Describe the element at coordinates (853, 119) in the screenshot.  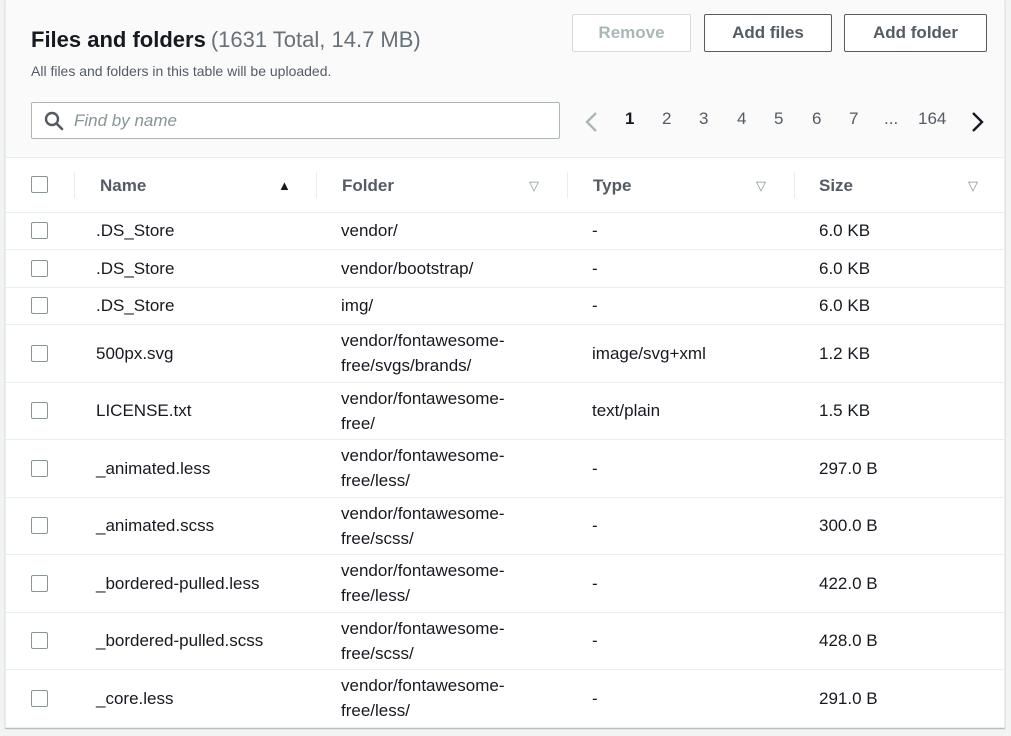
I see `page-7: 7` at that location.